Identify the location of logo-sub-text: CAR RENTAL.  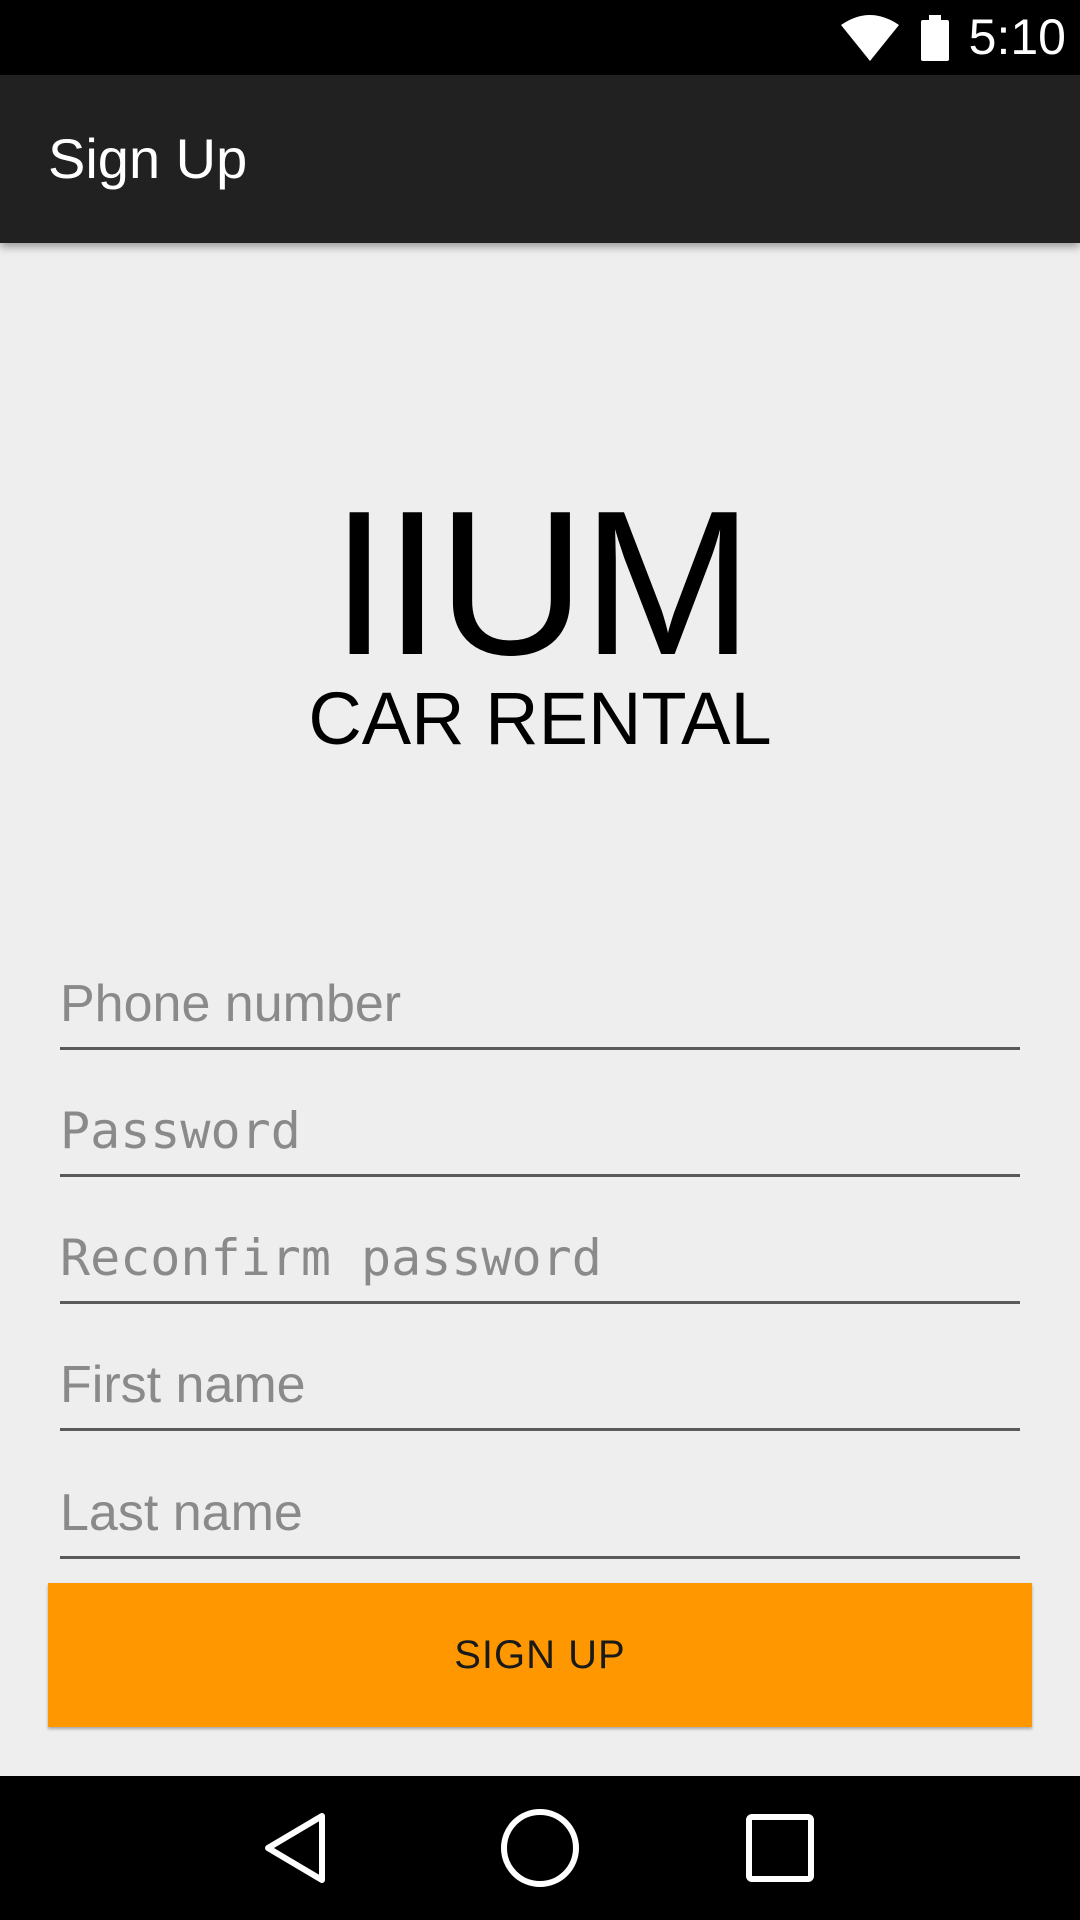
(540, 718).